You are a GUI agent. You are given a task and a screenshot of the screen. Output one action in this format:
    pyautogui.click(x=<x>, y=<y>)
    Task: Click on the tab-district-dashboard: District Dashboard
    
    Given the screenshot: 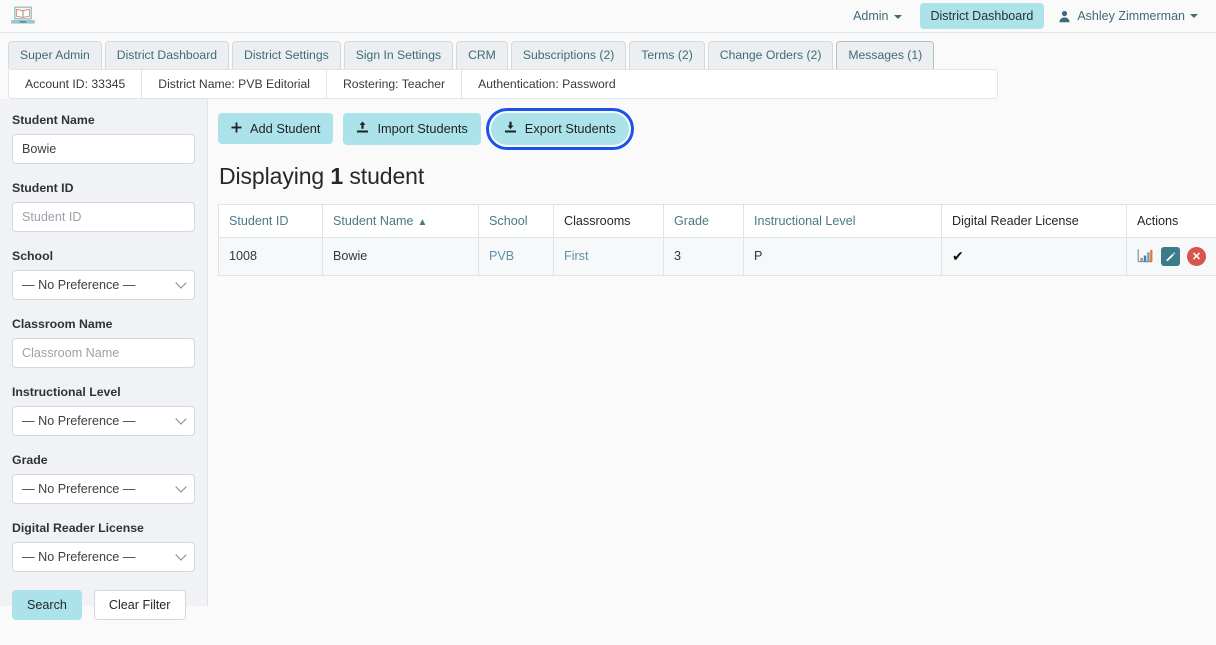 What is the action you would take?
    pyautogui.click(x=167, y=55)
    